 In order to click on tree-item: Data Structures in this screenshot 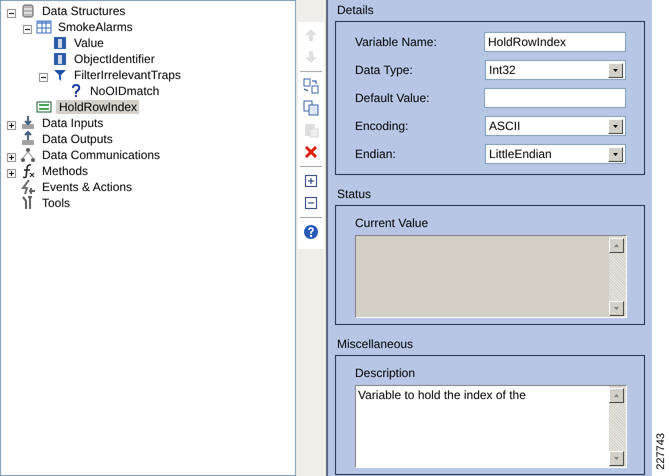, I will do `click(84, 11)`.